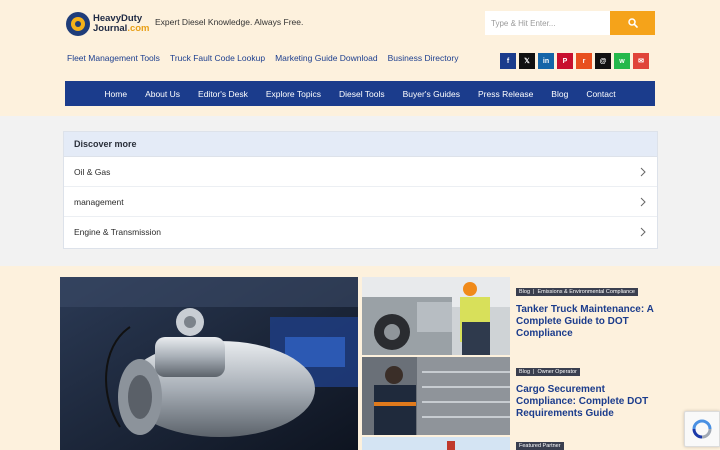 The width and height of the screenshot is (720, 450). What do you see at coordinates (229, 22) in the screenshot?
I see `site-tagline: Expert Diesel Knowledge. Always Free.` at bounding box center [229, 22].